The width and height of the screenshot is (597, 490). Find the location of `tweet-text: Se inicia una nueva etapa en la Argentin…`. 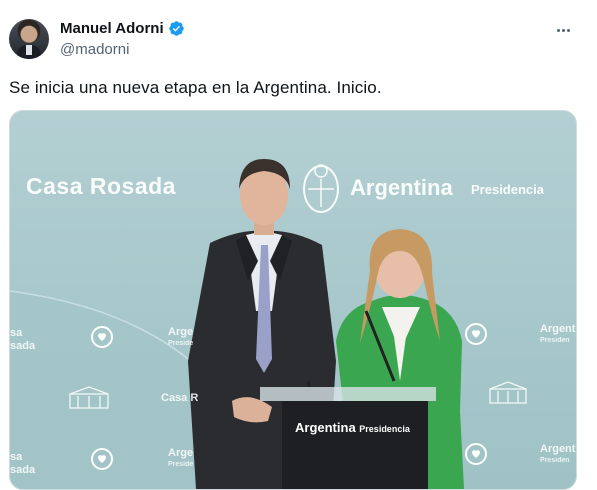

tweet-text: Se inicia una nueva etapa en la Argentin… is located at coordinates (195, 87).